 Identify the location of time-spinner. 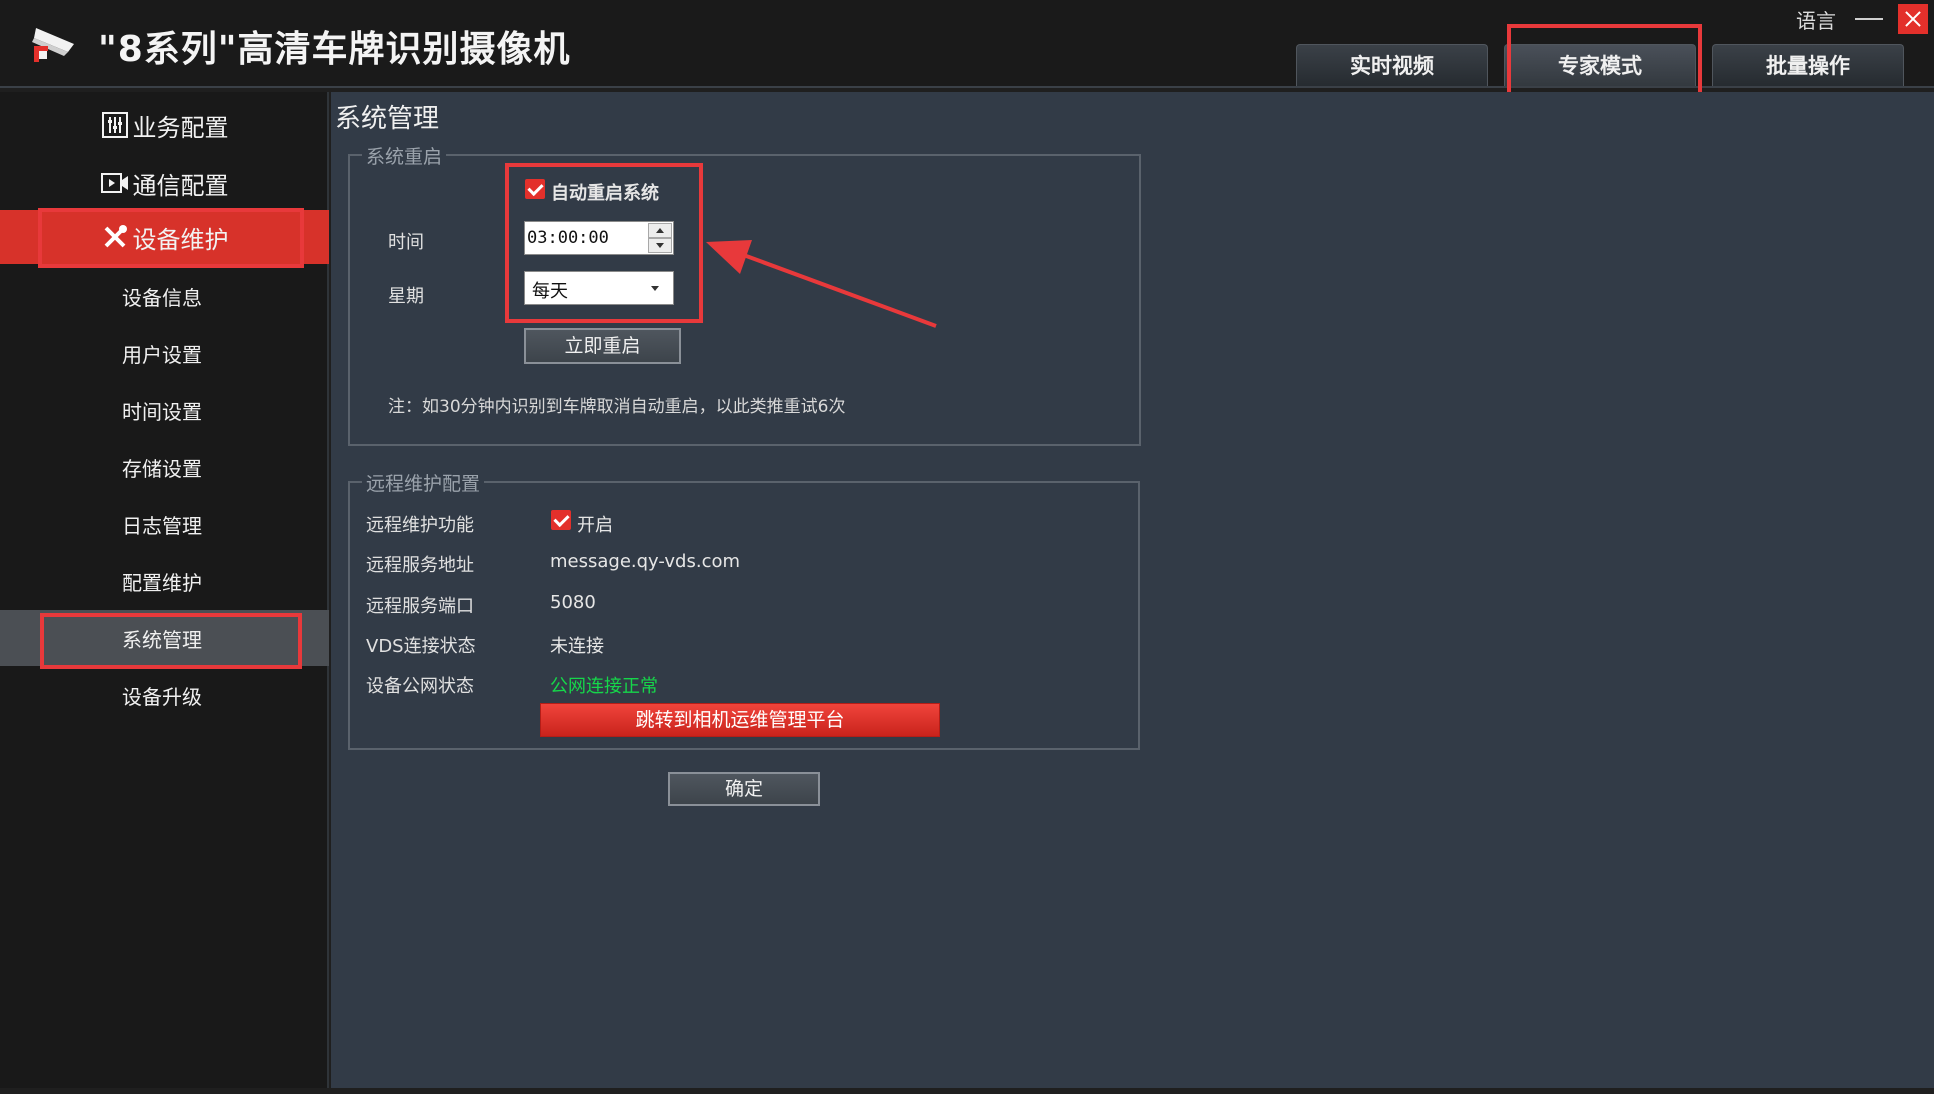
(660, 238).